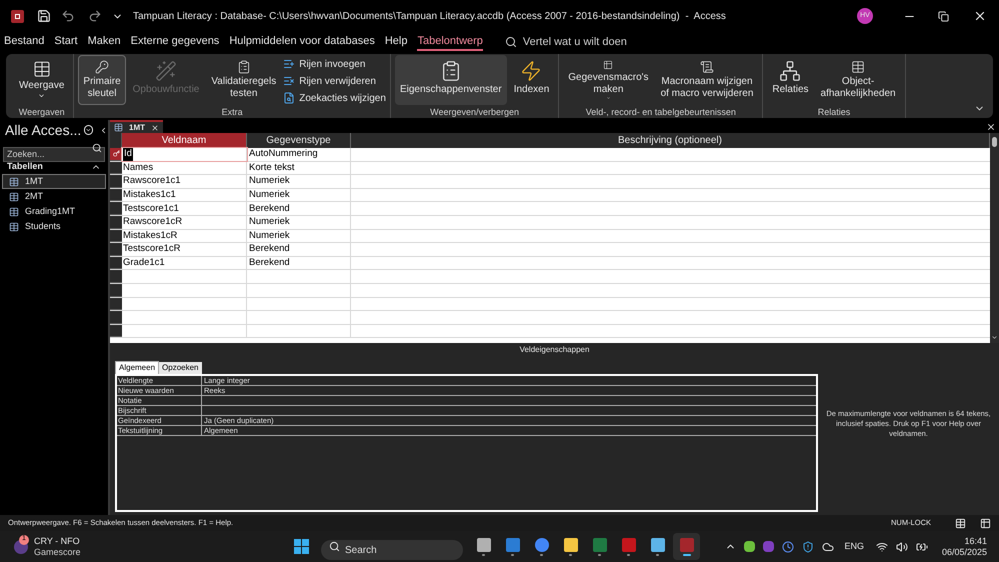 This screenshot has width=999, height=562. I want to click on scroll-down-icon, so click(994, 337).